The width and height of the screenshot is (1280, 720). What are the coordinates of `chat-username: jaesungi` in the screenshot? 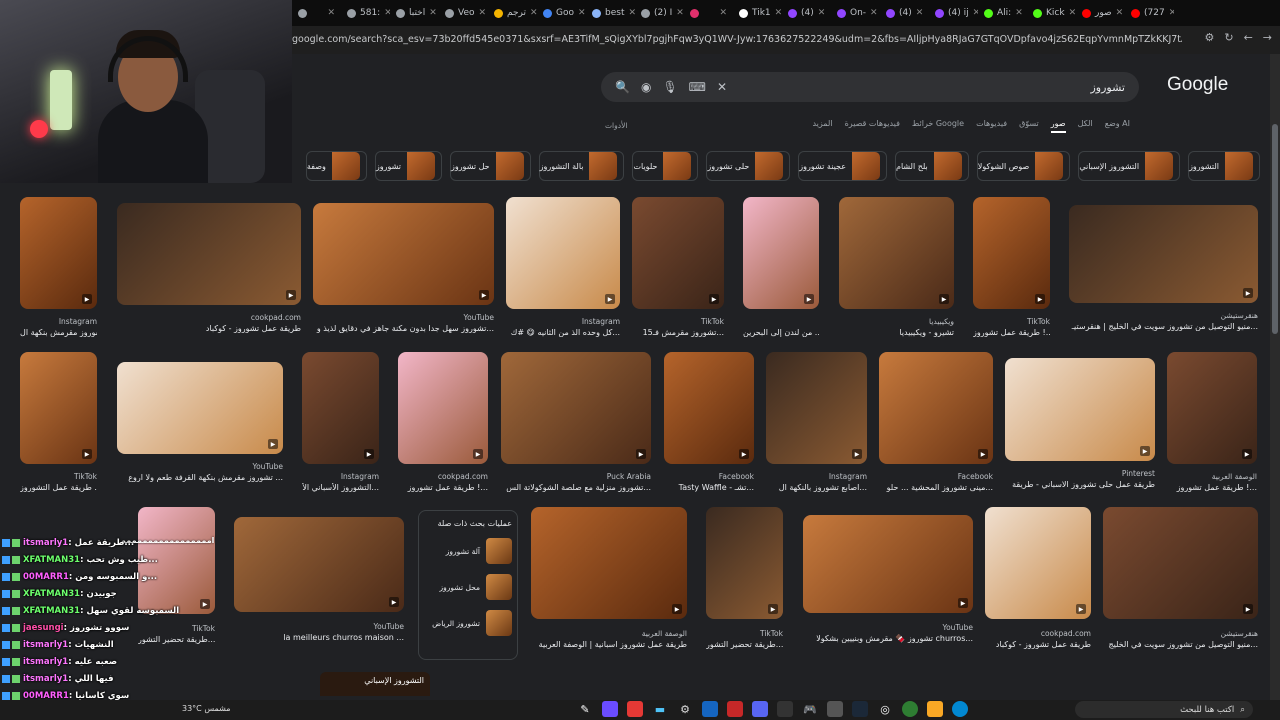 It's located at (43, 628).